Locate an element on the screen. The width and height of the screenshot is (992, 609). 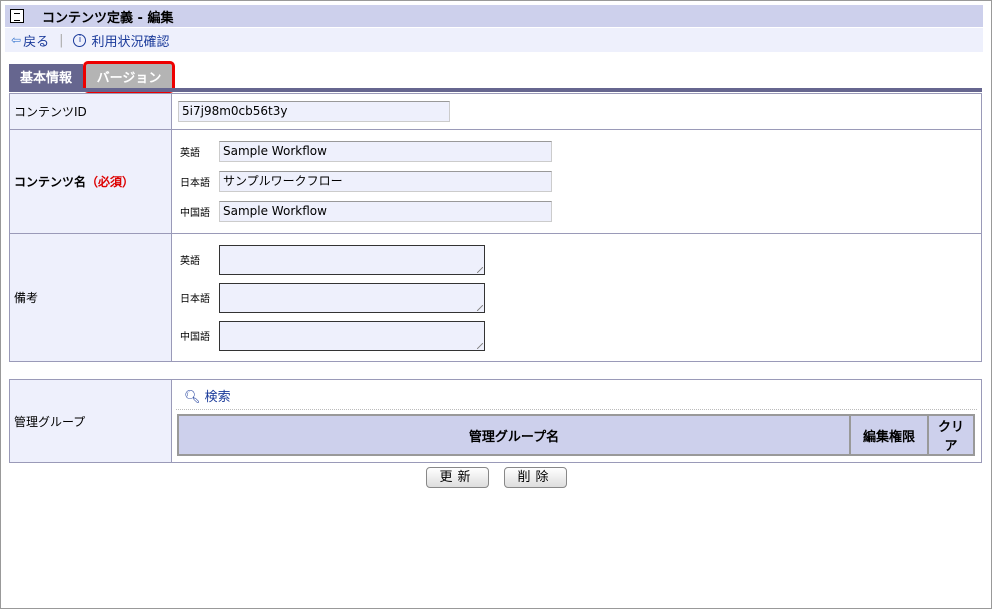
col-clear: クリア is located at coordinates (951, 435).